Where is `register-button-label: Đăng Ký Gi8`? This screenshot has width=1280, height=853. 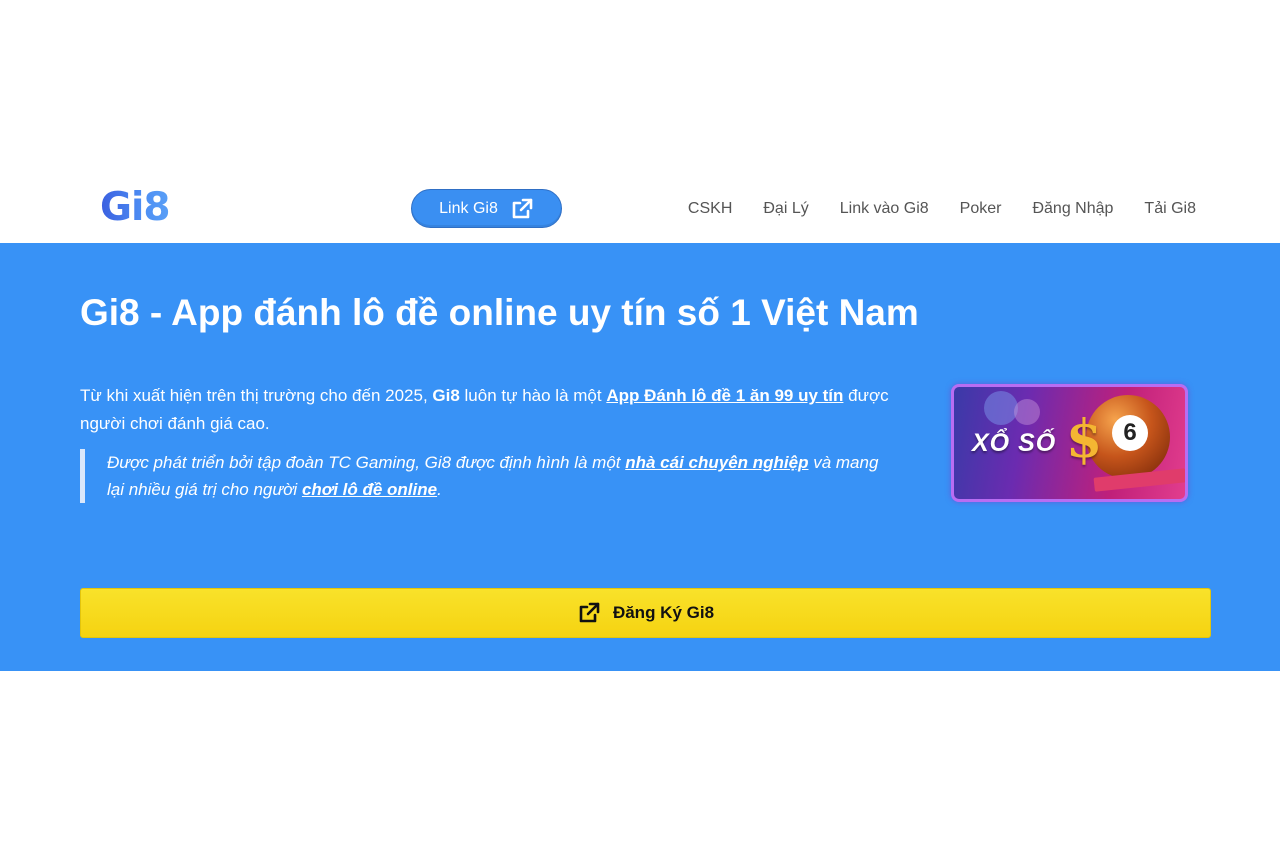 register-button-label: Đăng Ký Gi8 is located at coordinates (663, 612).